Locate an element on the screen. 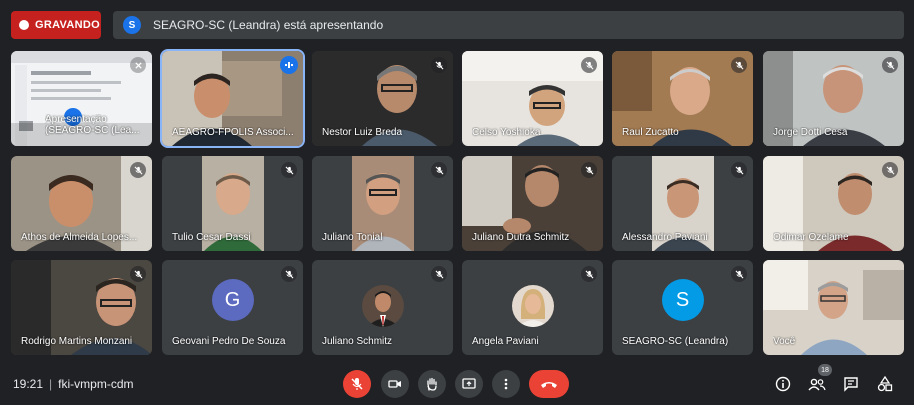 The width and height of the screenshot is (914, 405). participant-name: Jorge Dotti Cesa is located at coordinates (810, 132).